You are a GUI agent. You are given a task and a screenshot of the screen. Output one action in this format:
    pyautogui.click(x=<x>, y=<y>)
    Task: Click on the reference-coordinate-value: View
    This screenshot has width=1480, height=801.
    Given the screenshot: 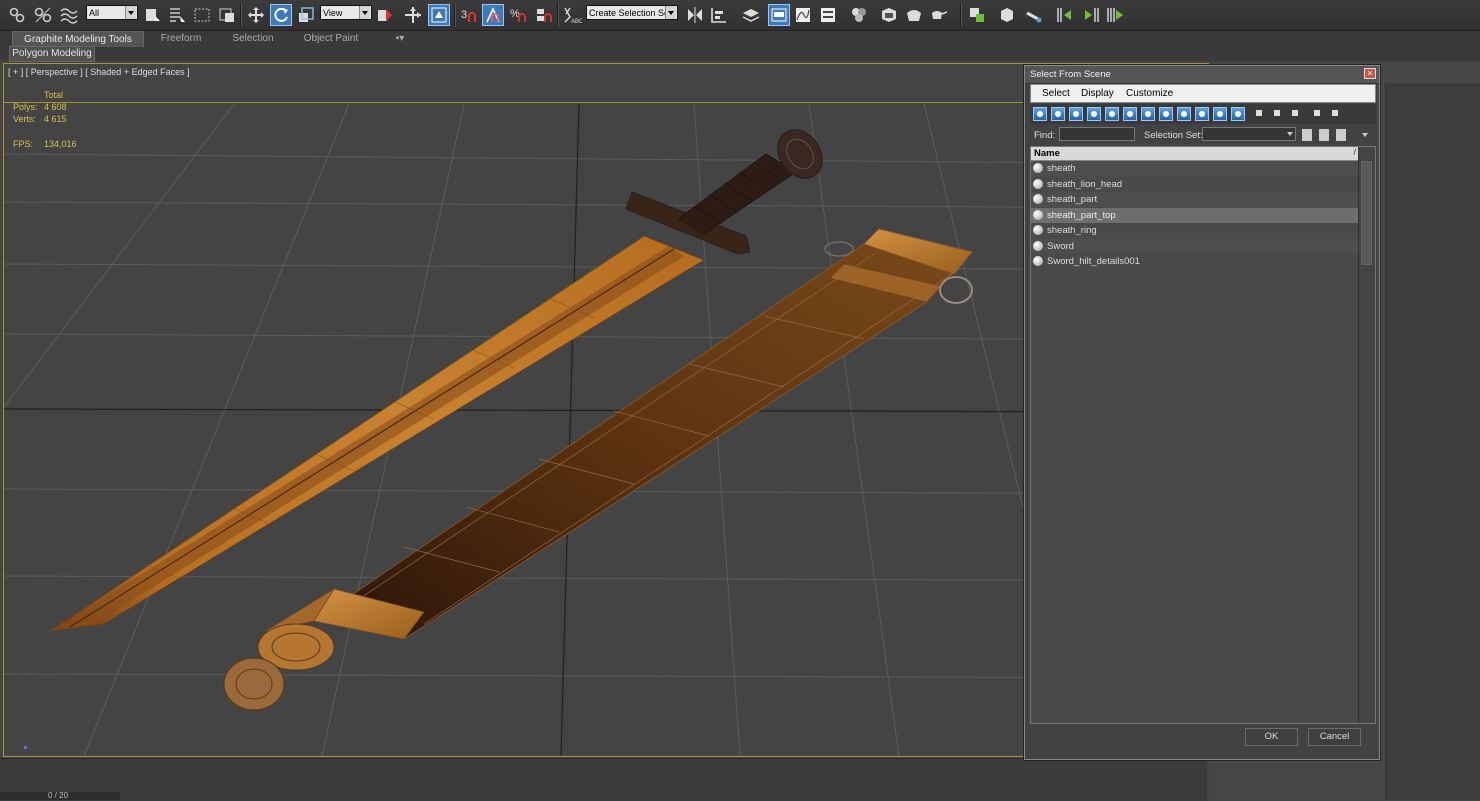 What is the action you would take?
    pyautogui.click(x=333, y=13)
    